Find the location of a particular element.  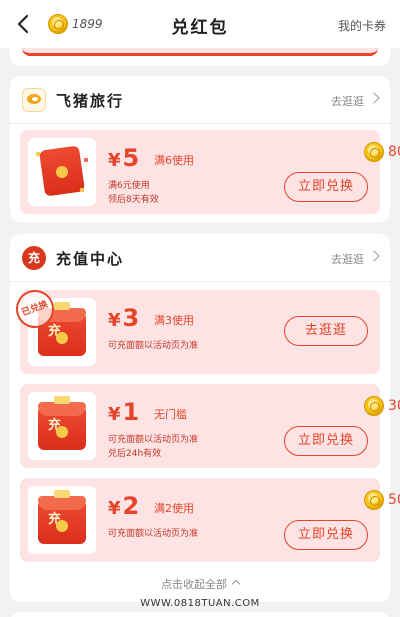

section-title: 充值中心 is located at coordinates (90, 259).